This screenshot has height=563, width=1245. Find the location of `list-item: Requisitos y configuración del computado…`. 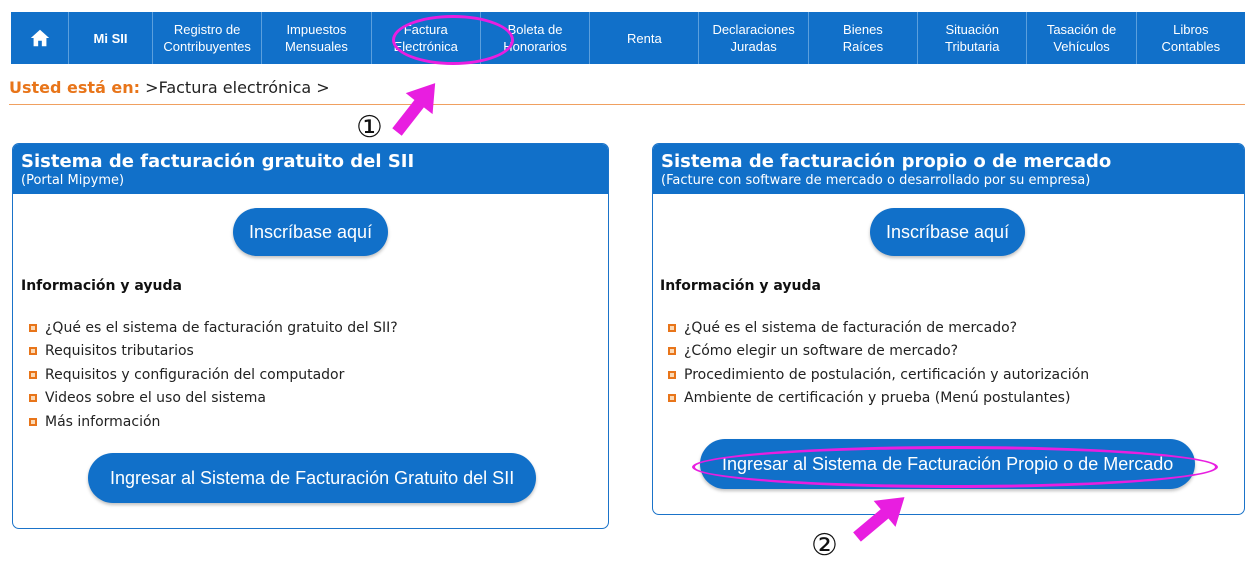

list-item: Requisitos y configuración del computado… is located at coordinates (213, 375).